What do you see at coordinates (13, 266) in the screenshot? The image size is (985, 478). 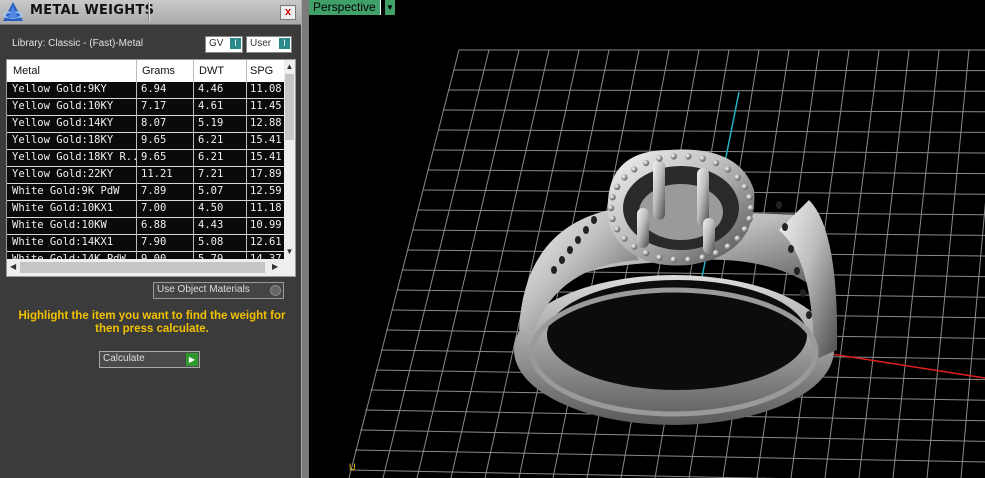 I see `scroll-left-icon: ◀` at bounding box center [13, 266].